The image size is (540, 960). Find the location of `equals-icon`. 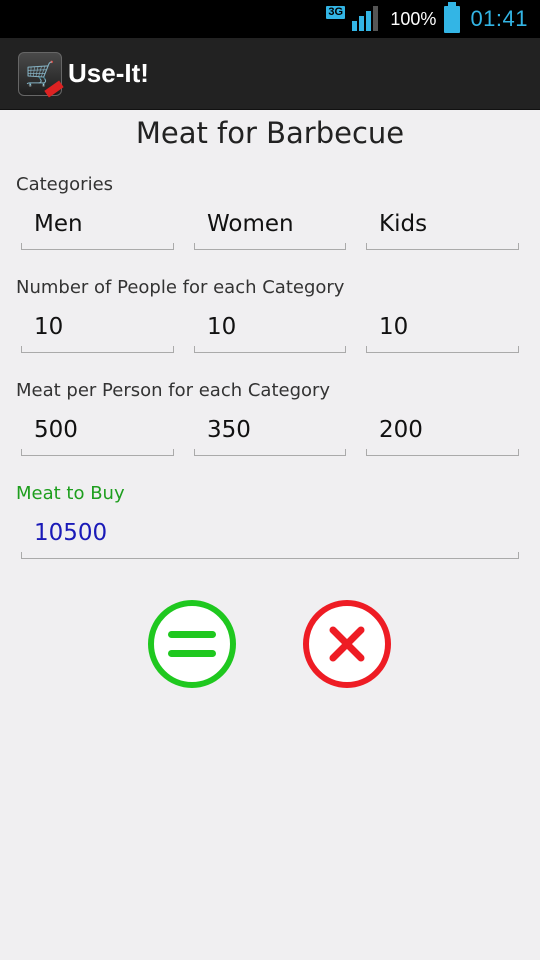

equals-icon is located at coordinates (192, 644).